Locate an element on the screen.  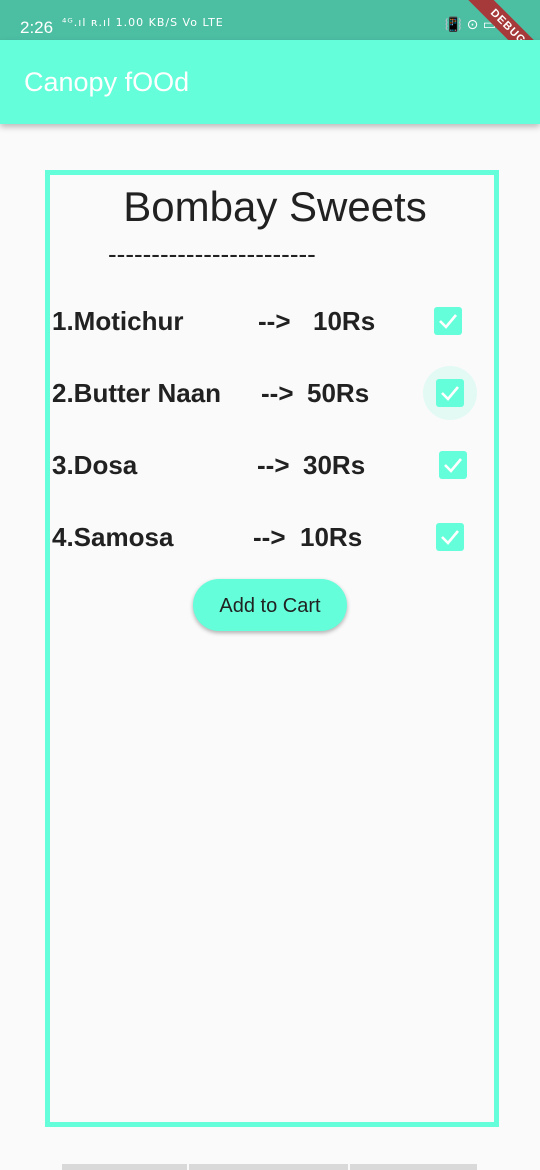
app-title: Canopy fOOd is located at coordinates (107, 82).